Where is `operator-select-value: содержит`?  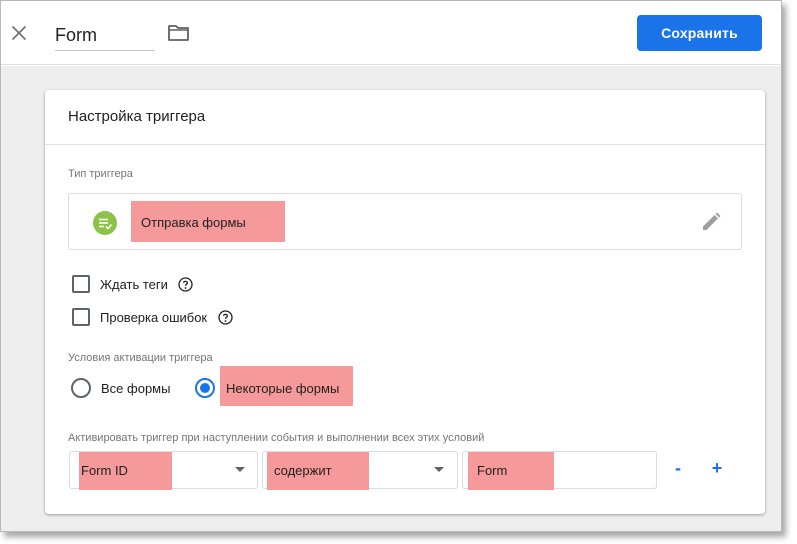 operator-select-value: содержит is located at coordinates (303, 470).